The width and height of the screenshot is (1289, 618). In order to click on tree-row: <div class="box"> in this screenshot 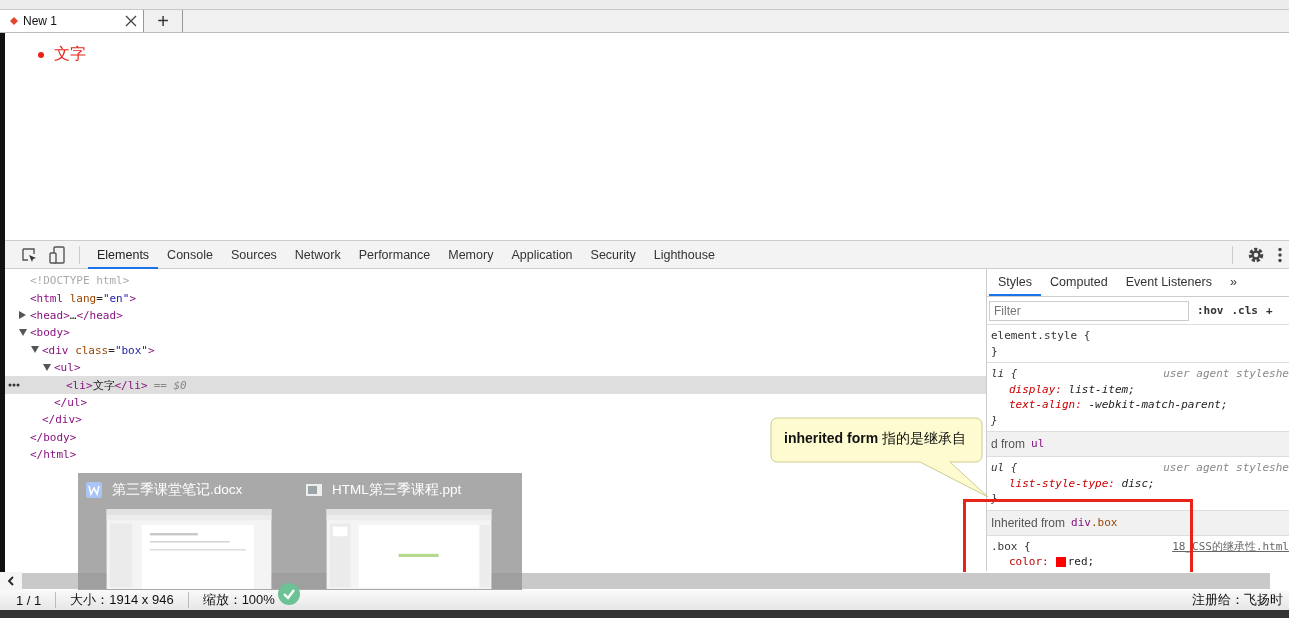, I will do `click(80, 350)`.